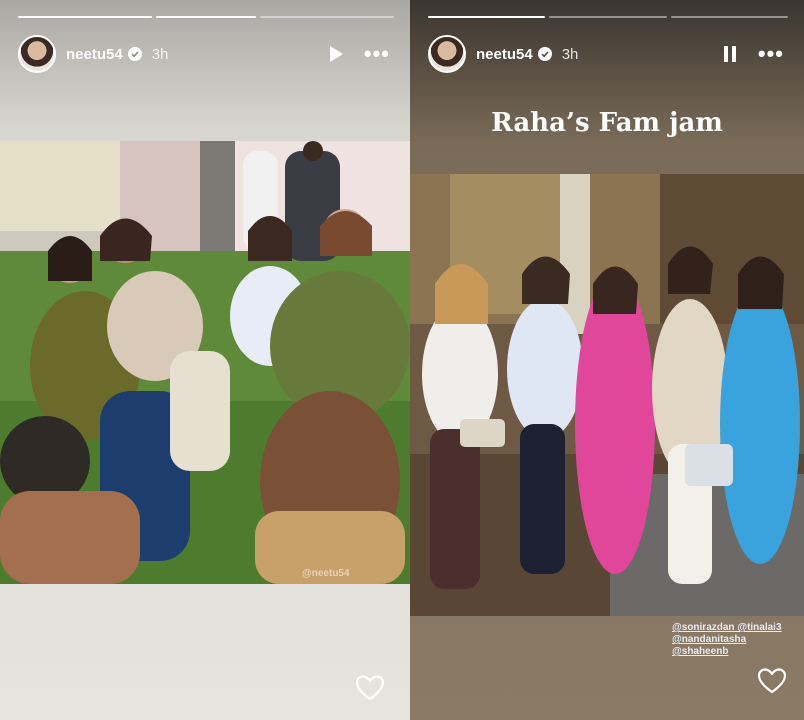 This screenshot has height=720, width=804. I want to click on photo-watermark: @neetu54, so click(326, 573).